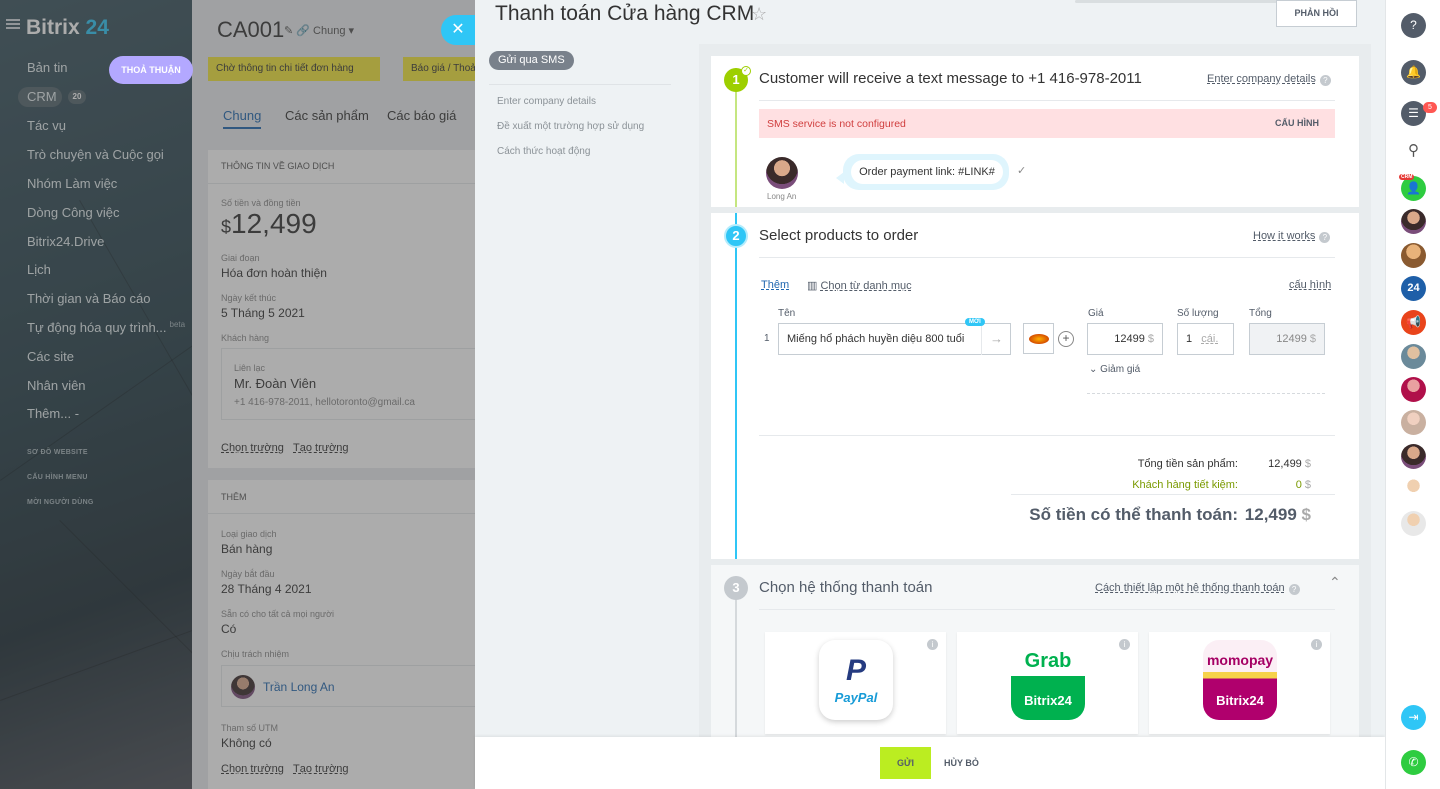  Describe the element at coordinates (759, 14) in the screenshot. I see `star-icon: ☆` at that location.